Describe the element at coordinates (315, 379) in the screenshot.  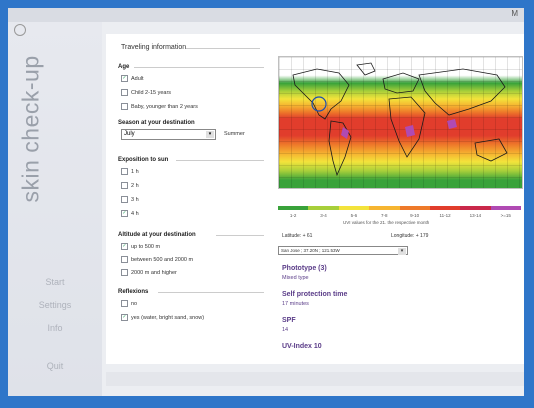
I see `bottom-strip` at that location.